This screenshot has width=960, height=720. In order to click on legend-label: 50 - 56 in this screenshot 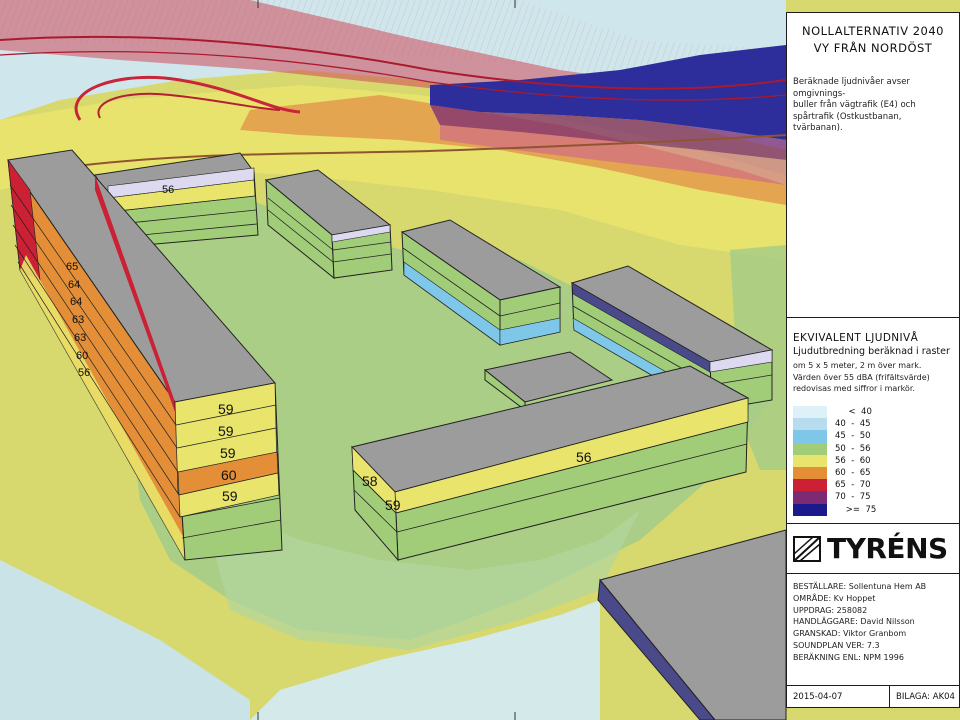, I will do `click(853, 448)`.